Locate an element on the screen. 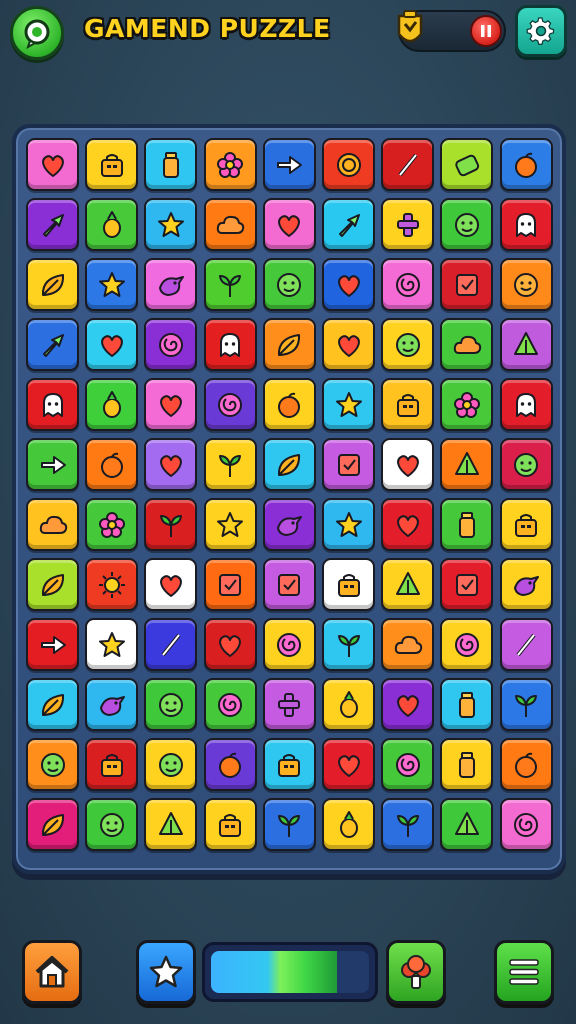 This screenshot has height=1024, width=576. tile-coin is located at coordinates (348, 164).